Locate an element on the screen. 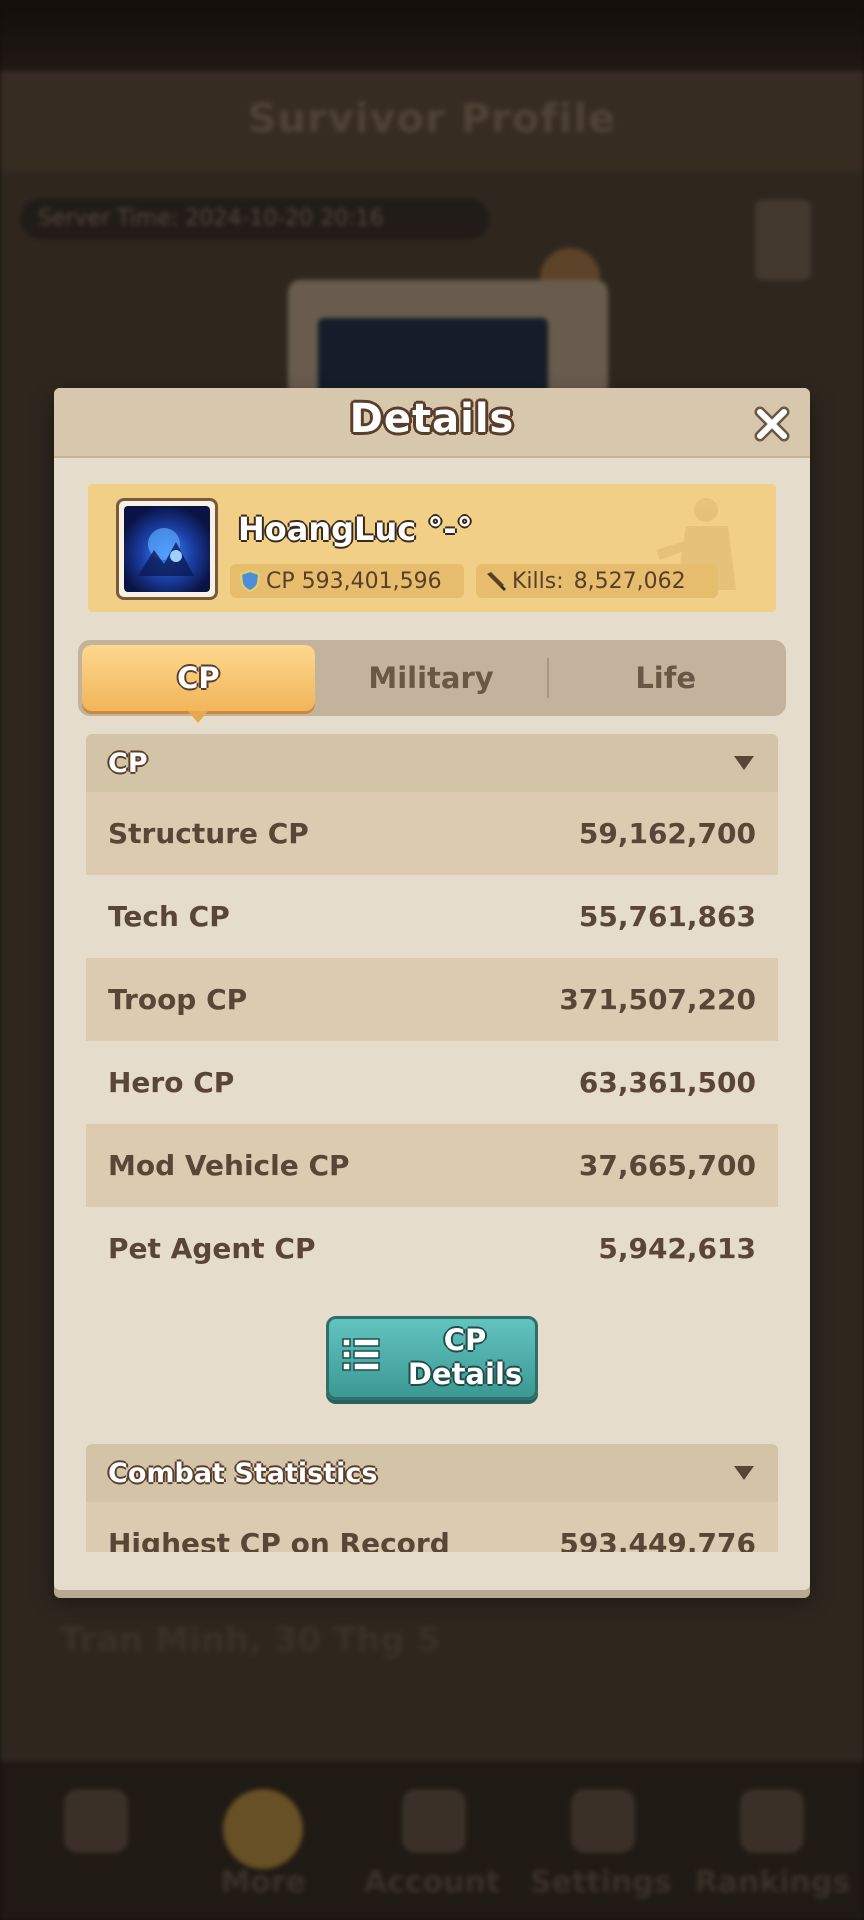  stat-row-tech-cp: Tech CP 55,761,863 is located at coordinates (432, 916).